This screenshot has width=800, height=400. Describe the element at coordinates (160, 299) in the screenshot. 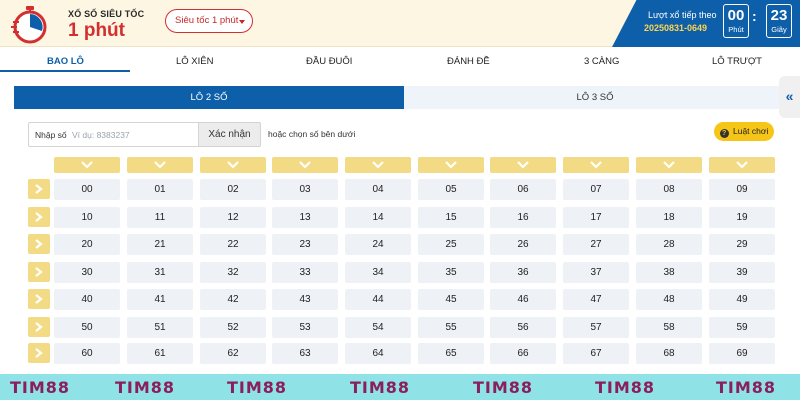

I see `number-cell: 41` at that location.